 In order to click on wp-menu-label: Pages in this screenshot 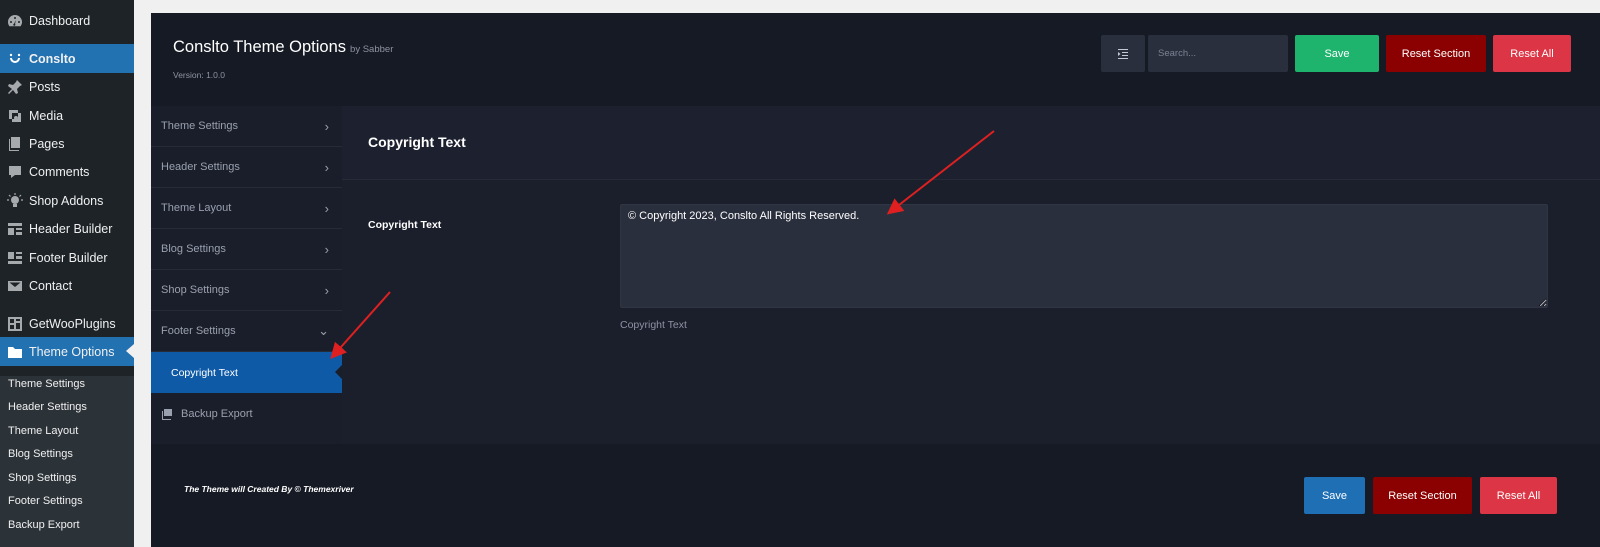, I will do `click(47, 143)`.